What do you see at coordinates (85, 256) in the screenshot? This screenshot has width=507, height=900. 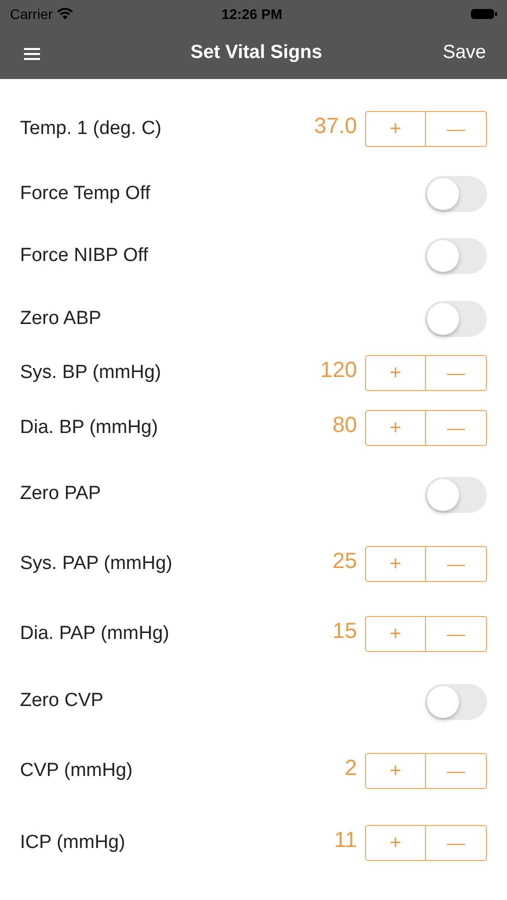 I see `setting-label: Force NIBP Off` at bounding box center [85, 256].